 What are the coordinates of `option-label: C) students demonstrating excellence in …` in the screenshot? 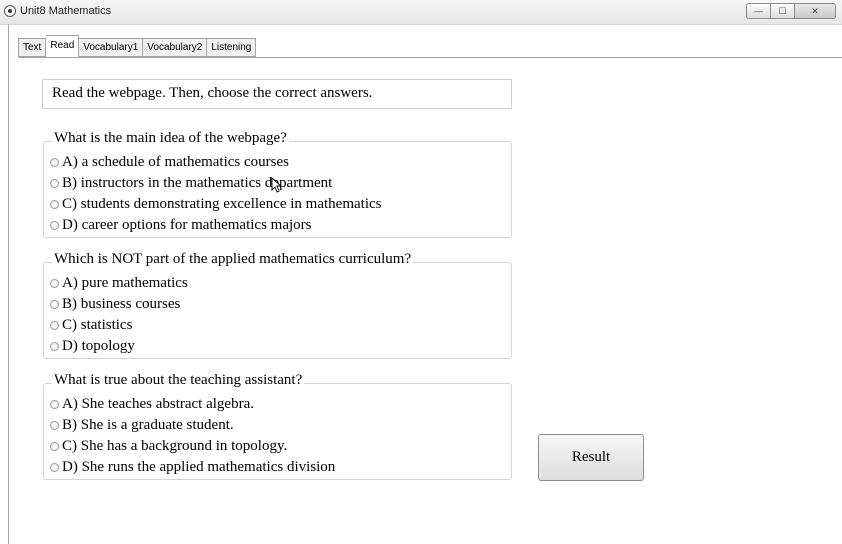 It's located at (222, 204).